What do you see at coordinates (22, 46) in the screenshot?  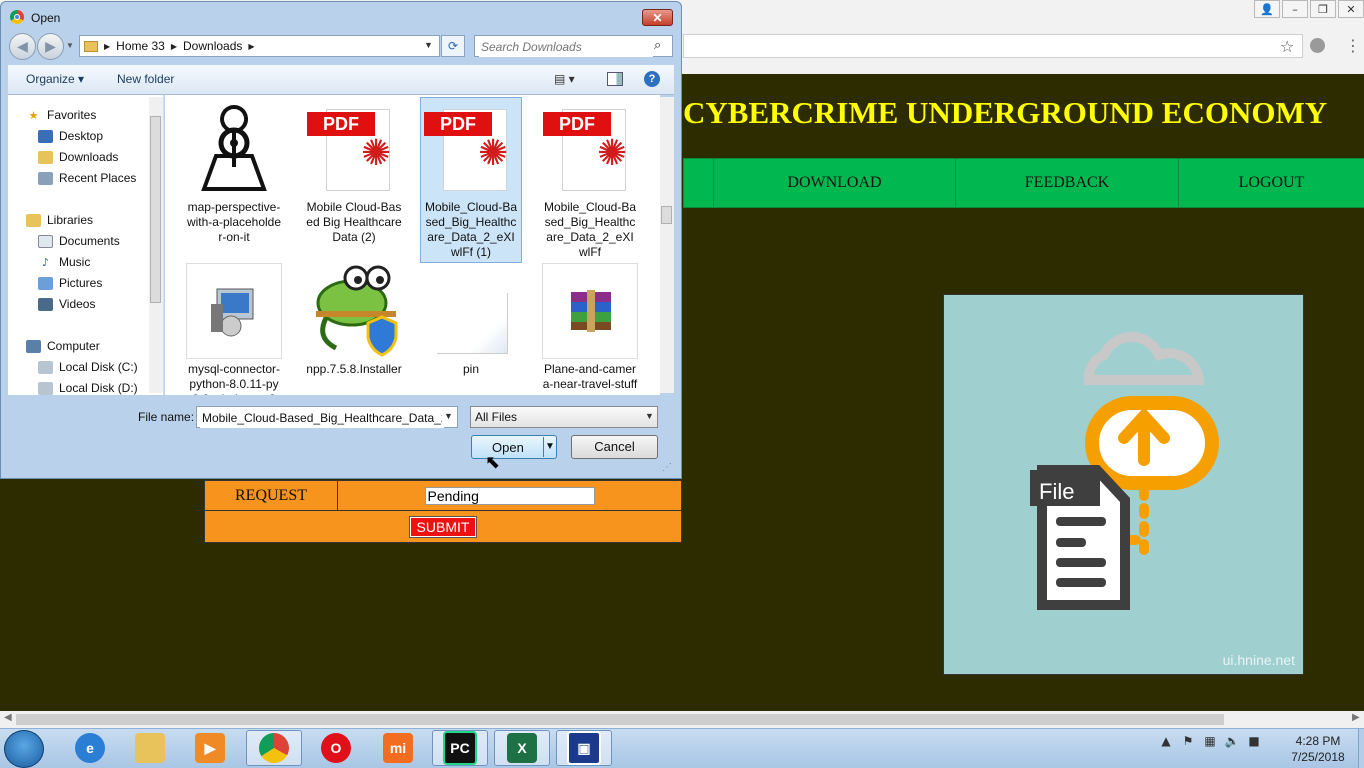 I see `back-button: ◀` at bounding box center [22, 46].